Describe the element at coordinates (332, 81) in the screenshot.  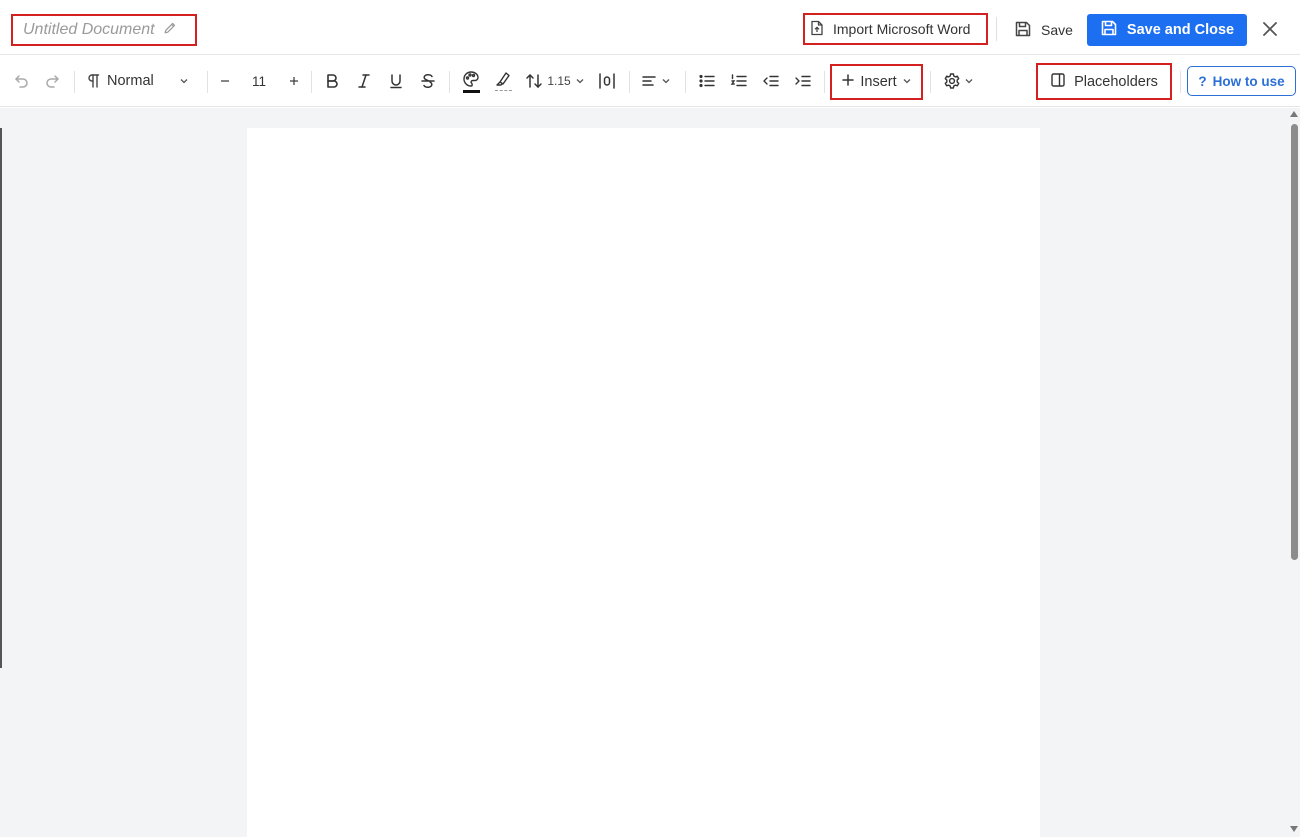
I see `bold-icon` at that location.